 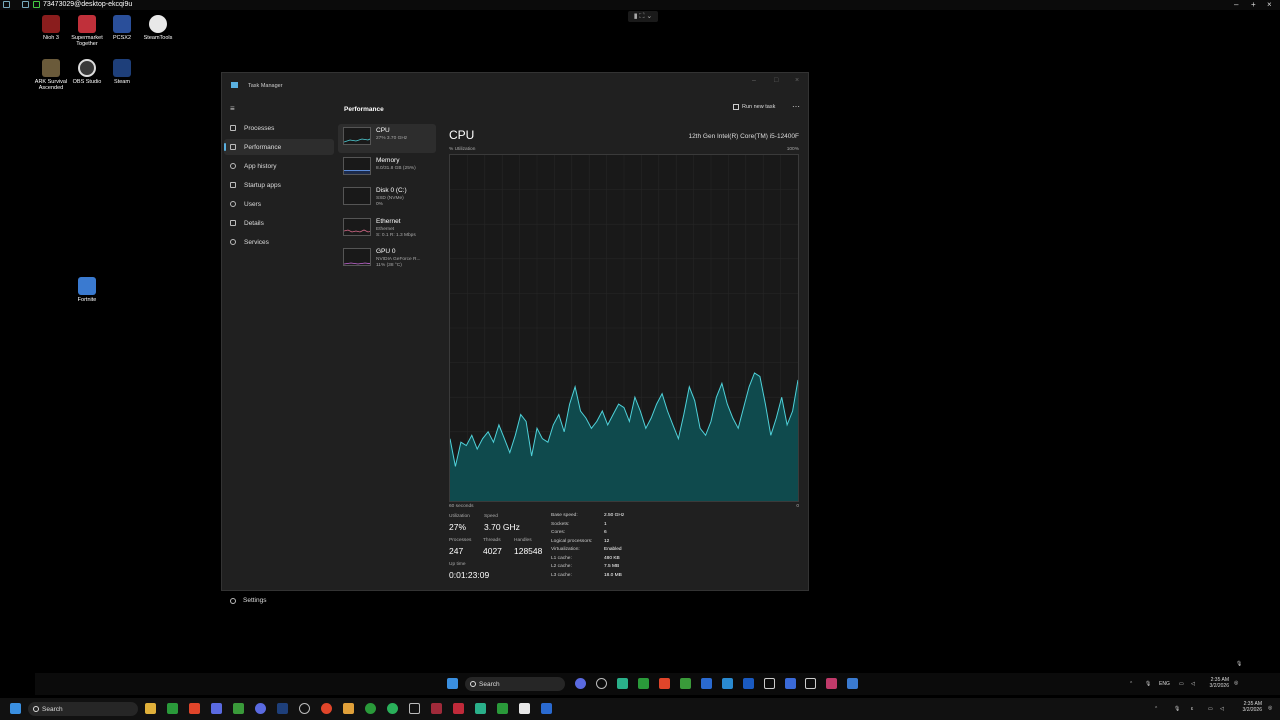 What do you see at coordinates (51, 75) in the screenshot?
I see `desktop-icon-ark: ARK Survival Ascended` at bounding box center [51, 75].